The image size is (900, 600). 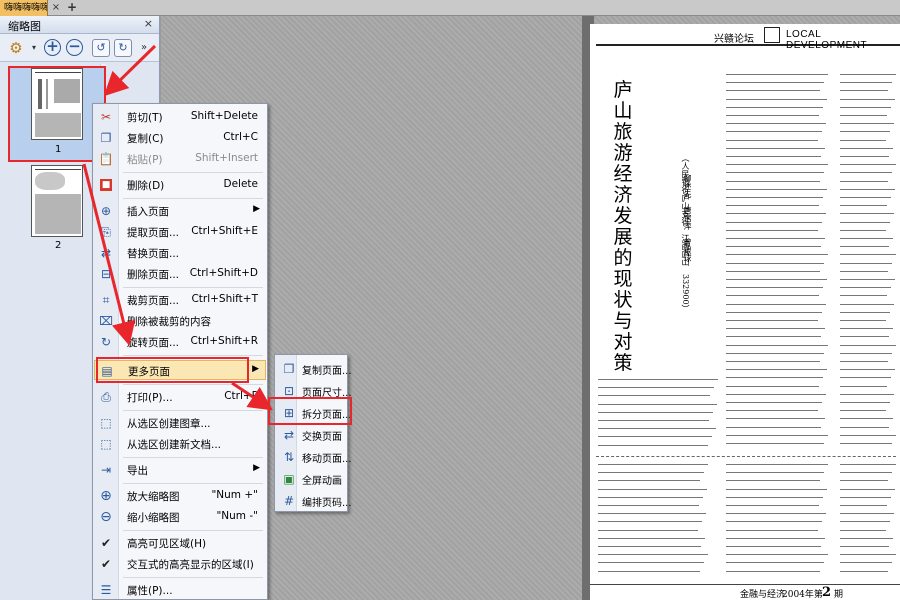 I want to click on menu-item-highlight-visible: ✔ 高亮可见区域(H), so click(x=180, y=543).